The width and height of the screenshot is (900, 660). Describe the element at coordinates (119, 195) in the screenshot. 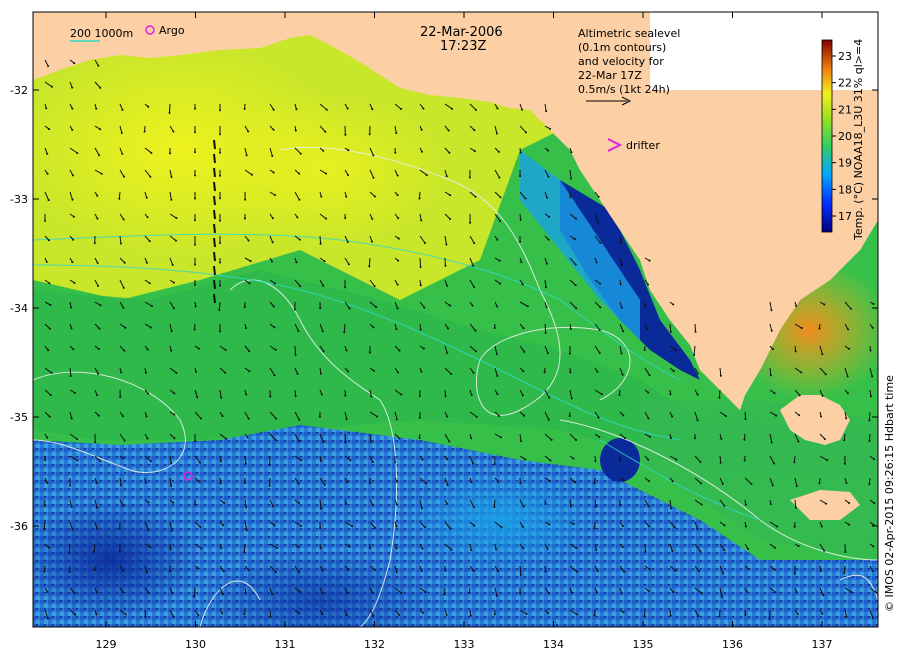

I see `velocity-arrow` at that location.